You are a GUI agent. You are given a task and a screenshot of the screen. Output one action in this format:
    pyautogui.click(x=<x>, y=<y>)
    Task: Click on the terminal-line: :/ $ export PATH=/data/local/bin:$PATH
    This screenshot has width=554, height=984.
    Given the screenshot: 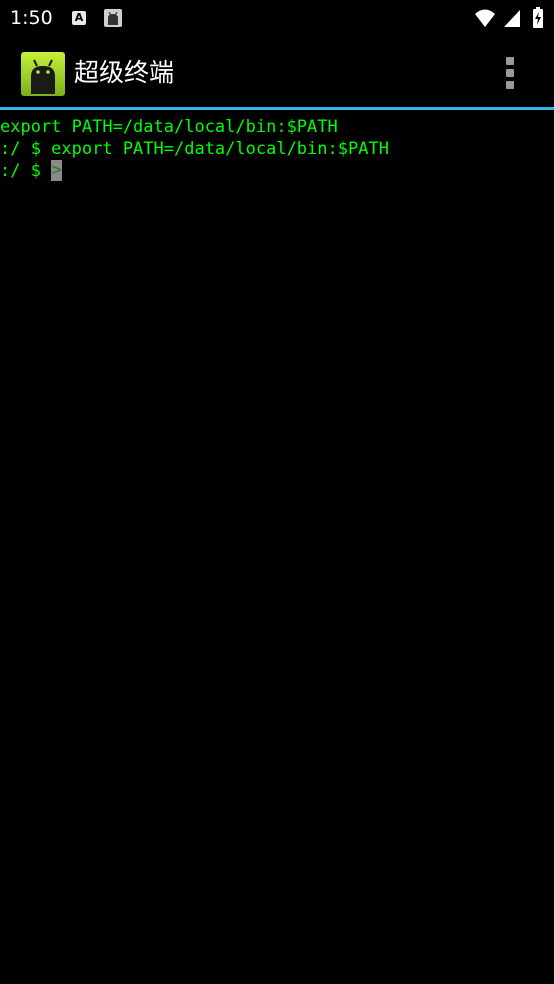 What is the action you would take?
    pyautogui.click(x=194, y=149)
    